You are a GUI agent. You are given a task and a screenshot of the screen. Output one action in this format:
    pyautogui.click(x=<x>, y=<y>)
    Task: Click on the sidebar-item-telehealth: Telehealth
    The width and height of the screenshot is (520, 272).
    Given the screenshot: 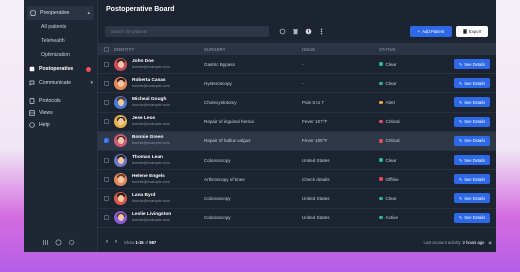 What is the action you would take?
    pyautogui.click(x=60, y=41)
    